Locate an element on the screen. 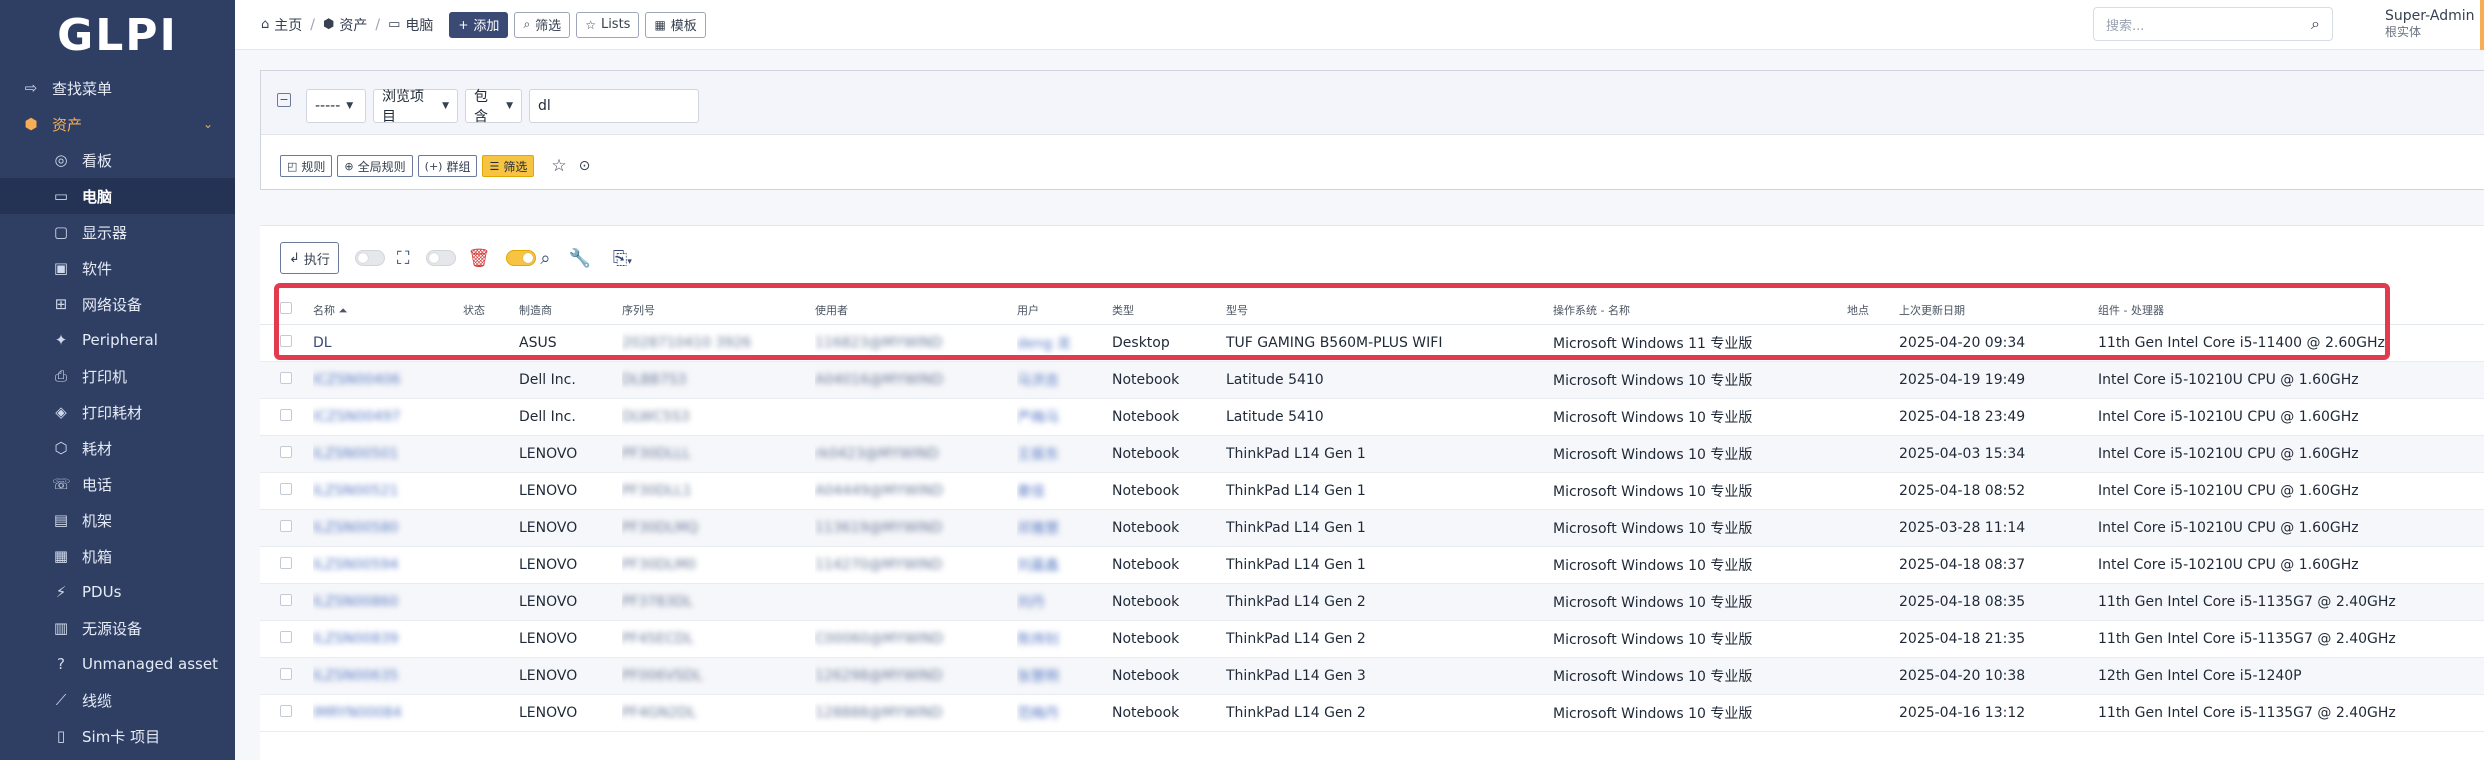  sidebar-item-printer: ⎙ 打印机 is located at coordinates (117, 376).